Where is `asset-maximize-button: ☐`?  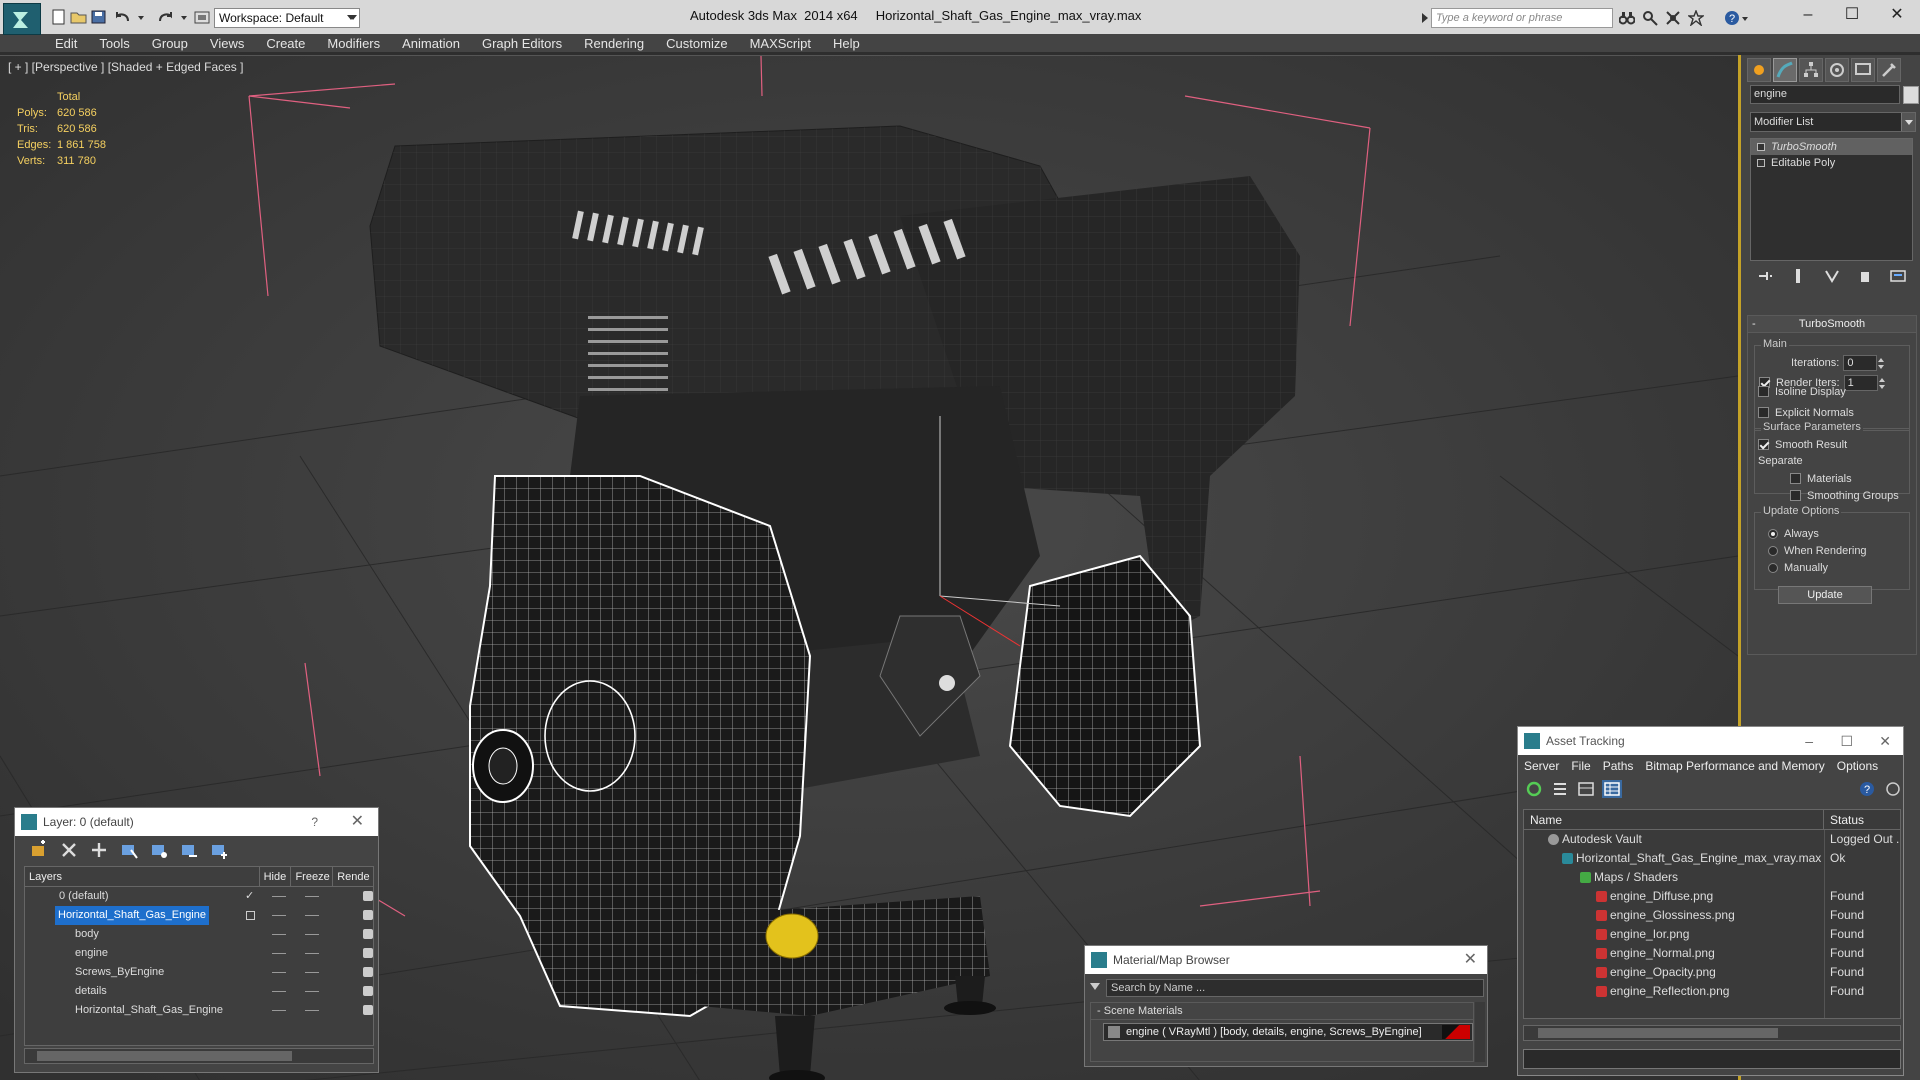 asset-maximize-button: ☐ is located at coordinates (1846, 741).